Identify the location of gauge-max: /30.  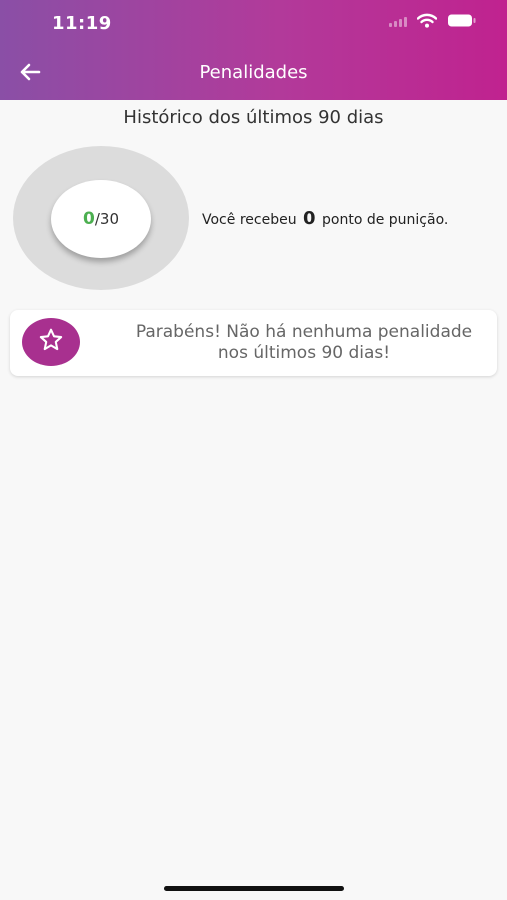
(106, 219).